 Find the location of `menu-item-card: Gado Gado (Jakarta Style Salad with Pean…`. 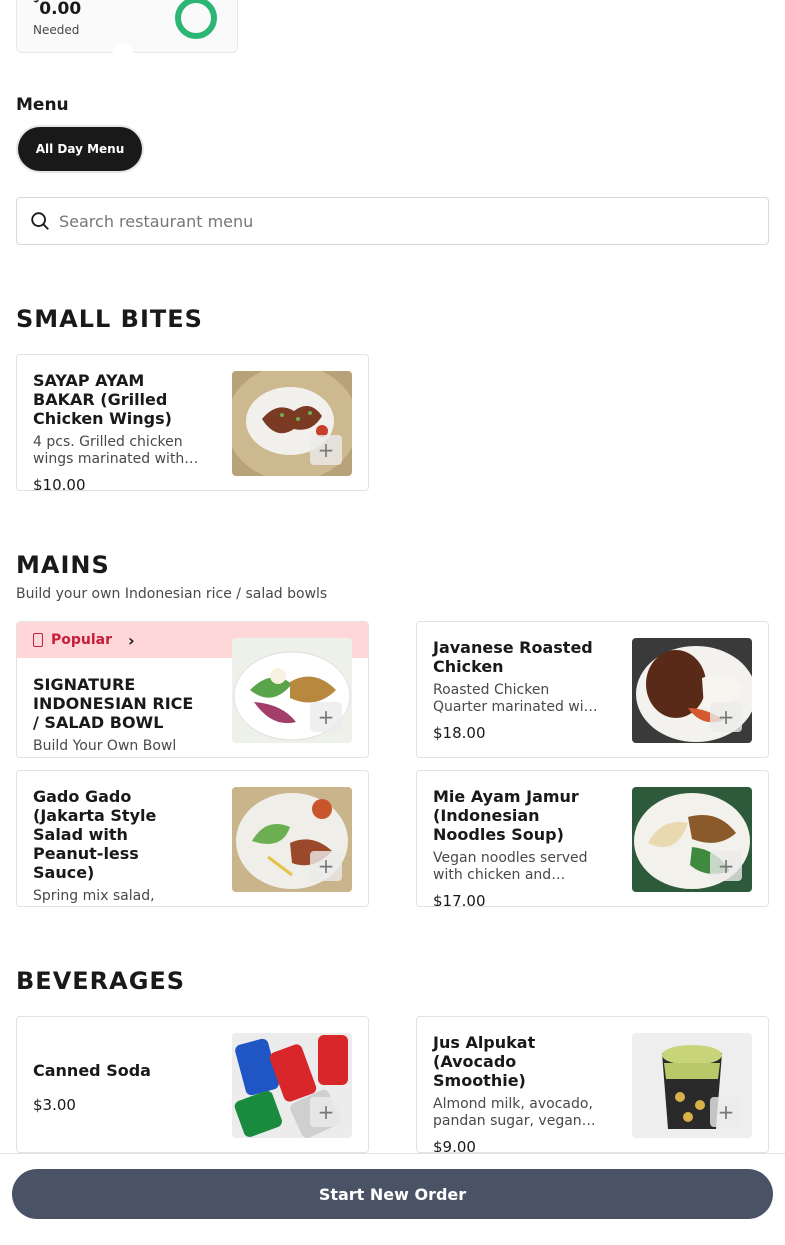

menu-item-card: Gado Gado (Jakarta Style Salad with Pean… is located at coordinates (192, 838).